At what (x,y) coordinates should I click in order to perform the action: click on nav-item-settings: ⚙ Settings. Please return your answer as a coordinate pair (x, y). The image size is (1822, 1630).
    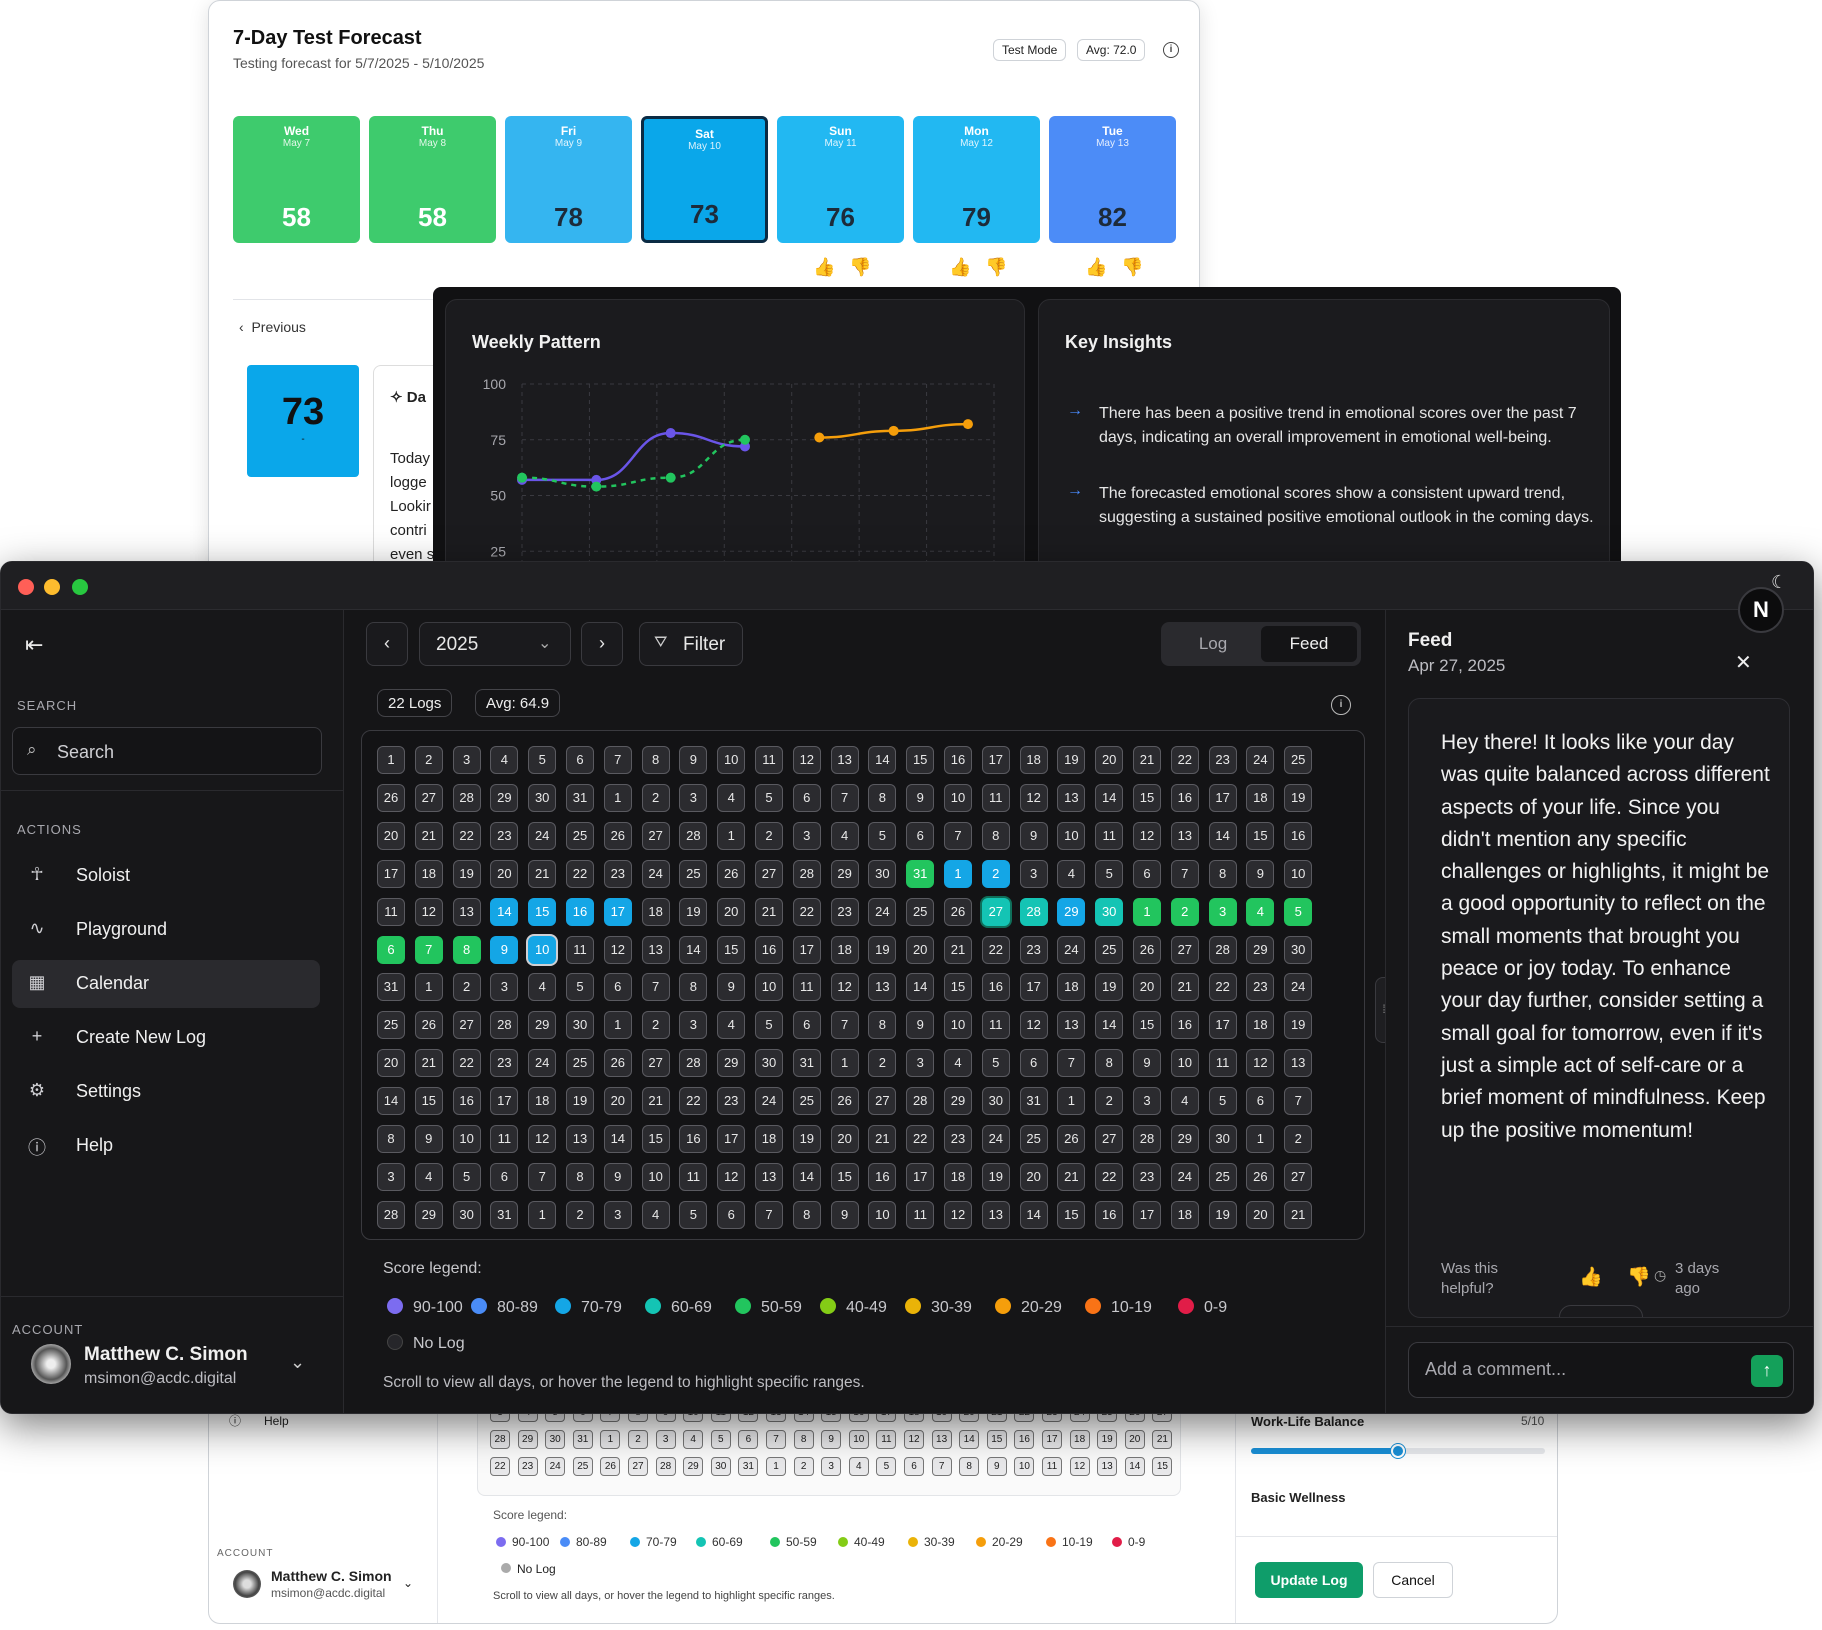
    Looking at the image, I should click on (166, 1092).